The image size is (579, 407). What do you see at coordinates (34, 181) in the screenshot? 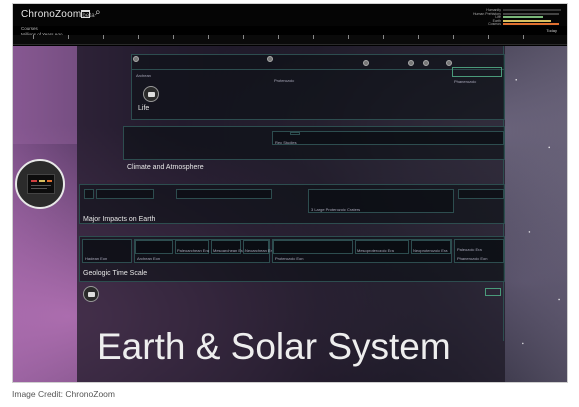
I see `thumb-mark-red` at bounding box center [34, 181].